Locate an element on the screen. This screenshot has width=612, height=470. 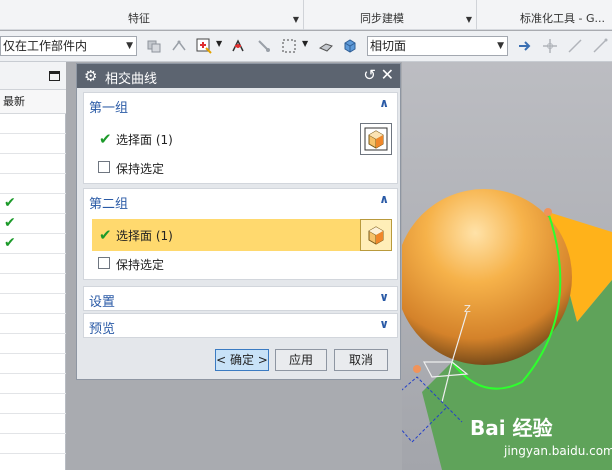
reset-icon: ↺ is located at coordinates (369, 75).